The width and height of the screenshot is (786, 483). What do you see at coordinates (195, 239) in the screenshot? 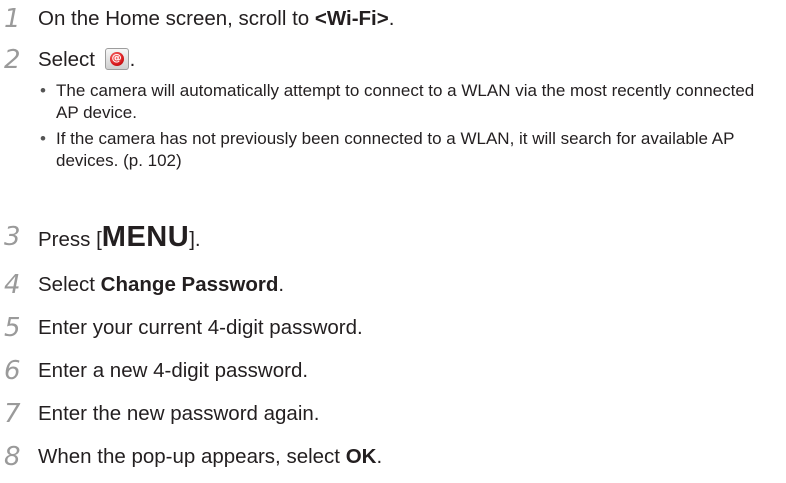
I see `step-text-punct: ].` at bounding box center [195, 239].